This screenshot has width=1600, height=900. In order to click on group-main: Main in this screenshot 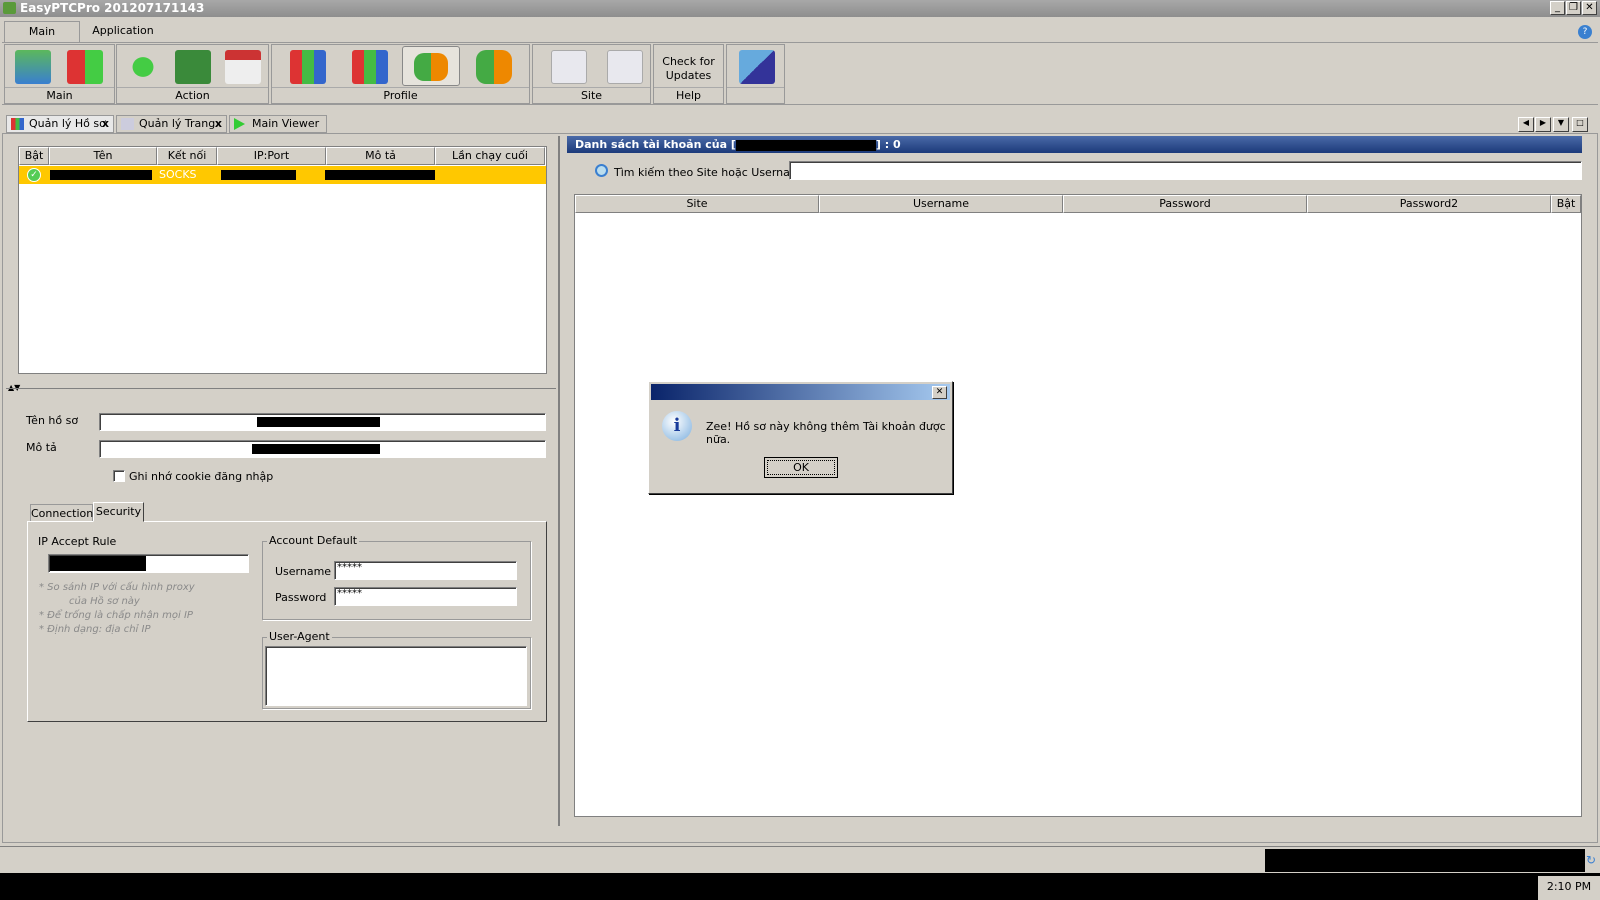, I will do `click(59, 74)`.